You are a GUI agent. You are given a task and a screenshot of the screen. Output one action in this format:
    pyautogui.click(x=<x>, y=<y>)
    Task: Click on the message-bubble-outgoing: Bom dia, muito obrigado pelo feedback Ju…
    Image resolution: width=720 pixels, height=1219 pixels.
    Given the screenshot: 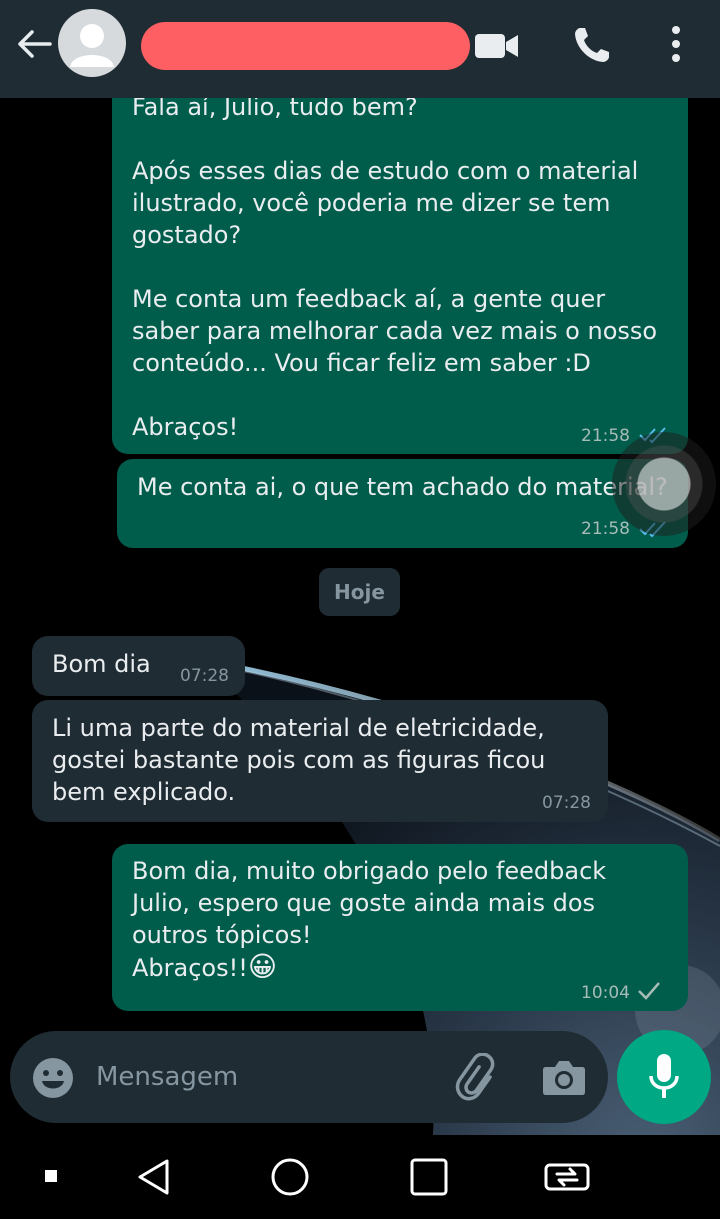 What is the action you would take?
    pyautogui.click(x=400, y=927)
    